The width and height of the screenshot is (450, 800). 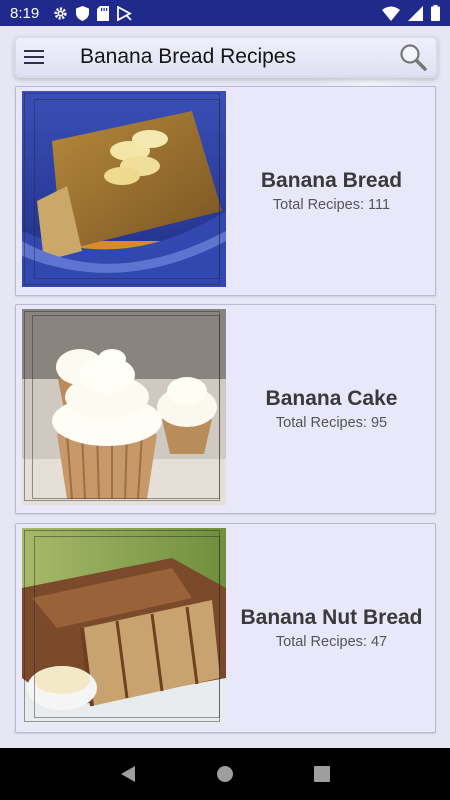 I want to click on hamburger-menu-icon, so click(x=39, y=57).